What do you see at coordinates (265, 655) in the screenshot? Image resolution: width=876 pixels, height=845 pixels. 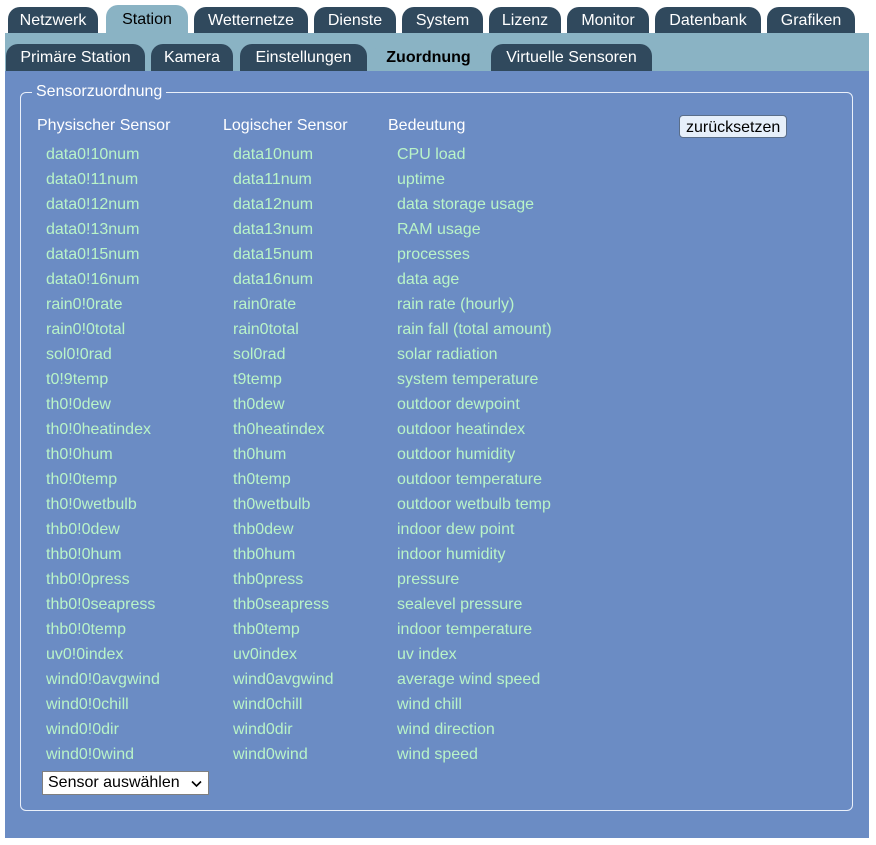 I see `logical-sensor-cell: uv0index` at bounding box center [265, 655].